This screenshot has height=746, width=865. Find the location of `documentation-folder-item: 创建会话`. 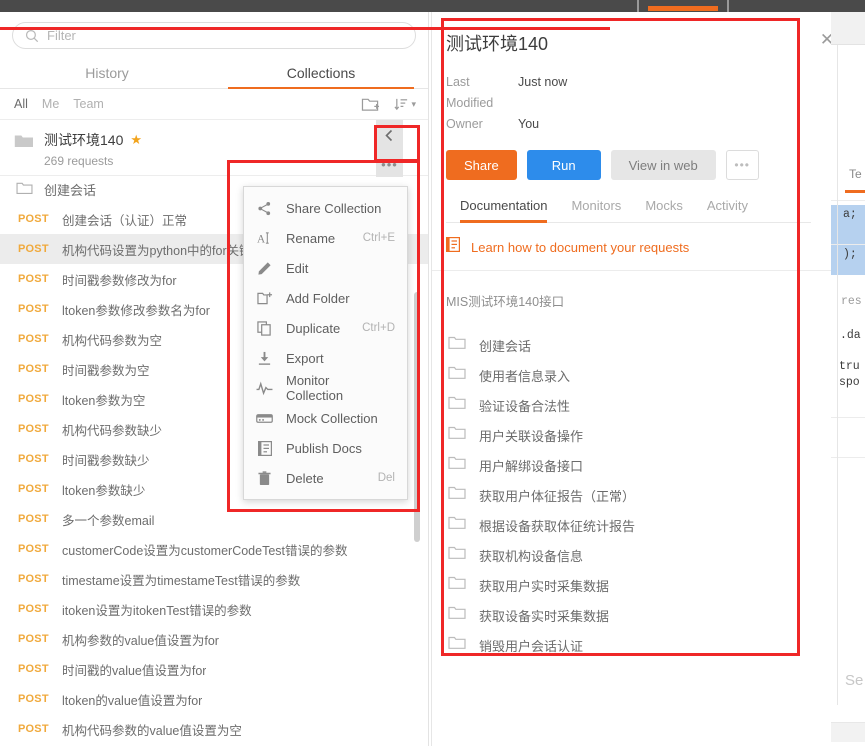

documentation-folder-item: 创建会话 is located at coordinates (631, 345).